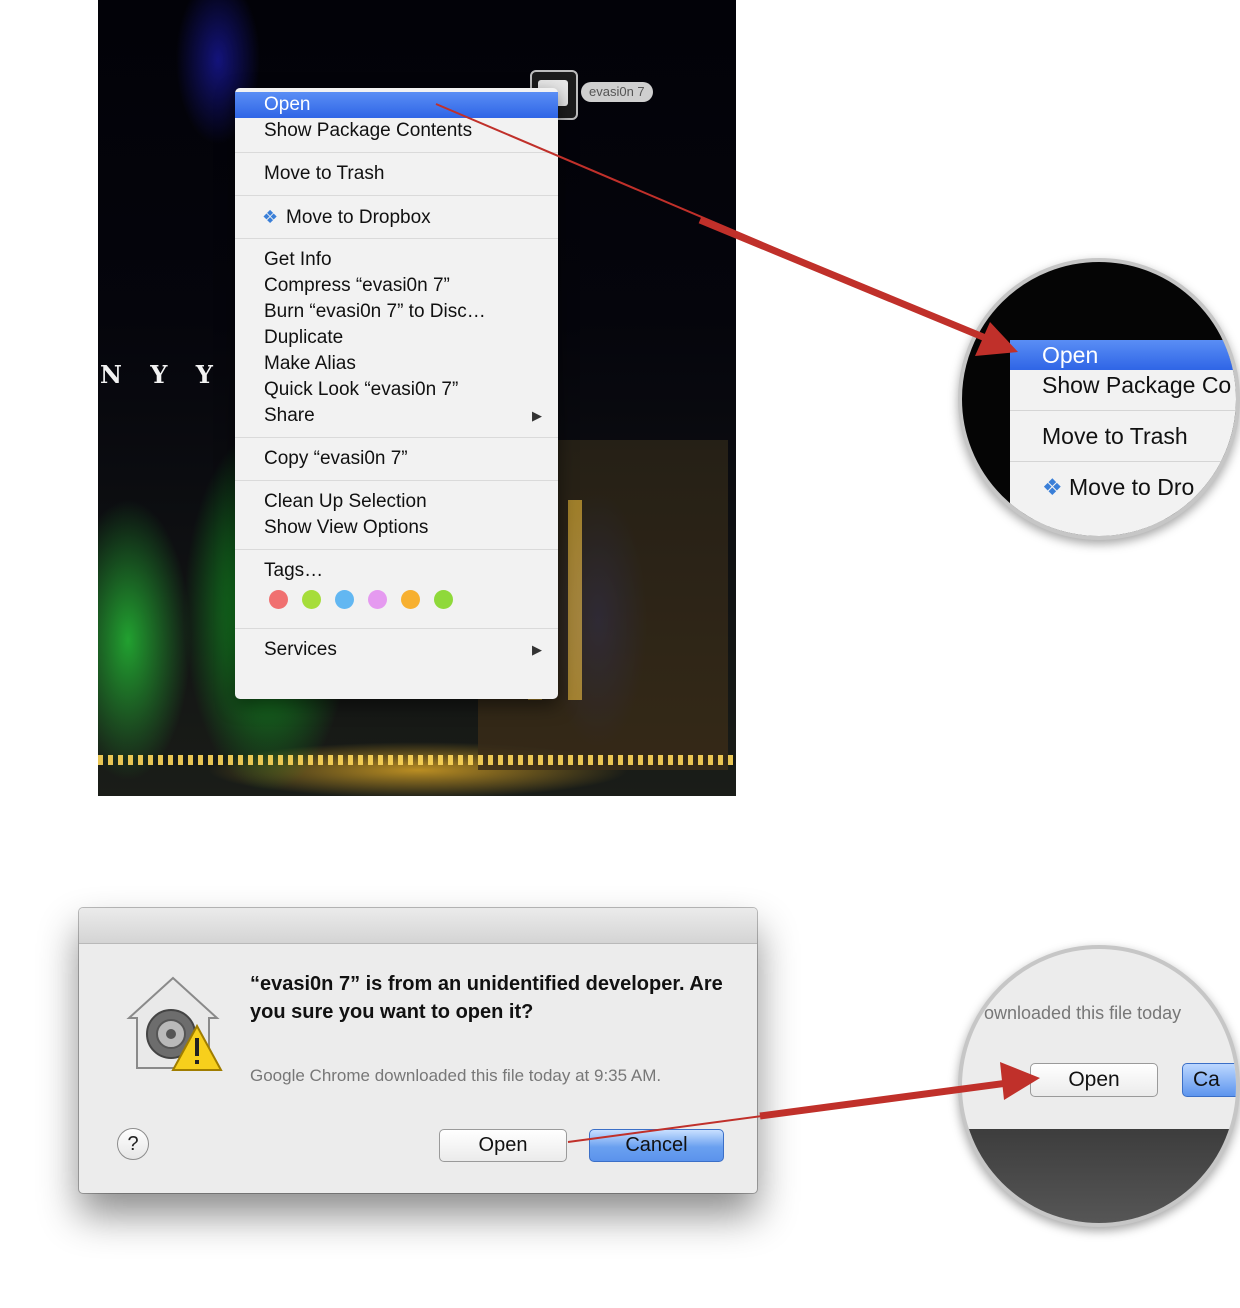 This screenshot has height=1308, width=1240. Describe the element at coordinates (417, 760) in the screenshot. I see `string-lights` at that location.